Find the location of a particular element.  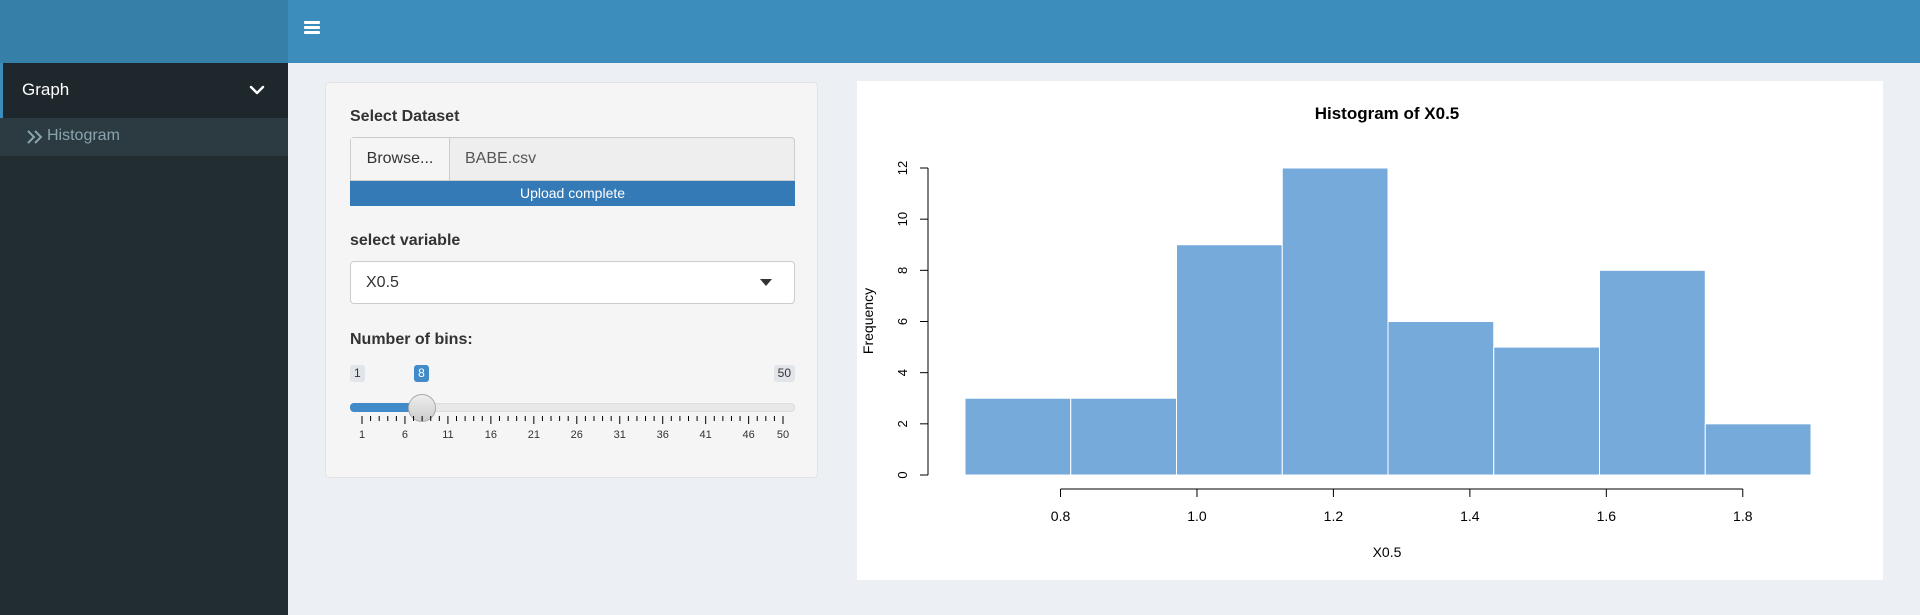

slider-max-label: 50 is located at coordinates (784, 373).